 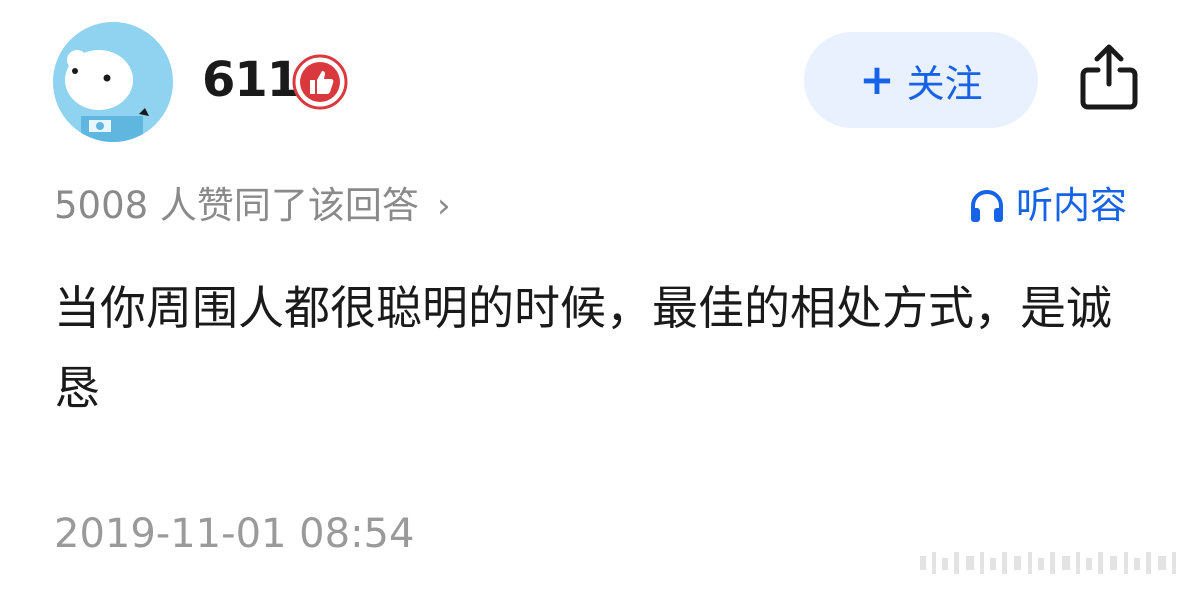 What do you see at coordinates (251, 80) in the screenshot?
I see `author-name: 611` at bounding box center [251, 80].